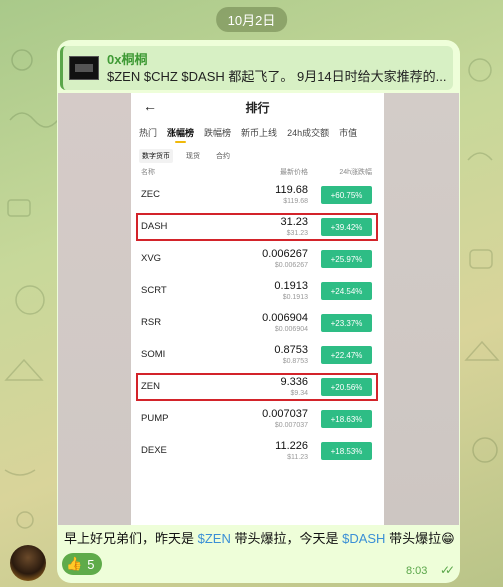 Image resolution: width=503 pixels, height=587 pixels. I want to click on coin-usd-price: $0.007037, so click(291, 425).